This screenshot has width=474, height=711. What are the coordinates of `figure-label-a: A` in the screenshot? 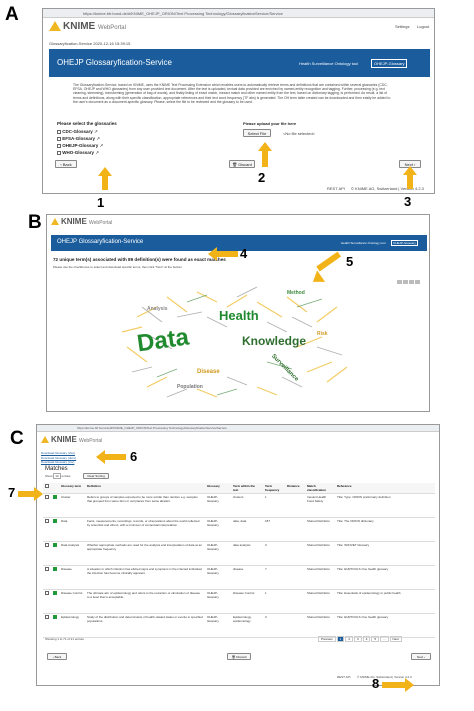 It's located at (12, 14).